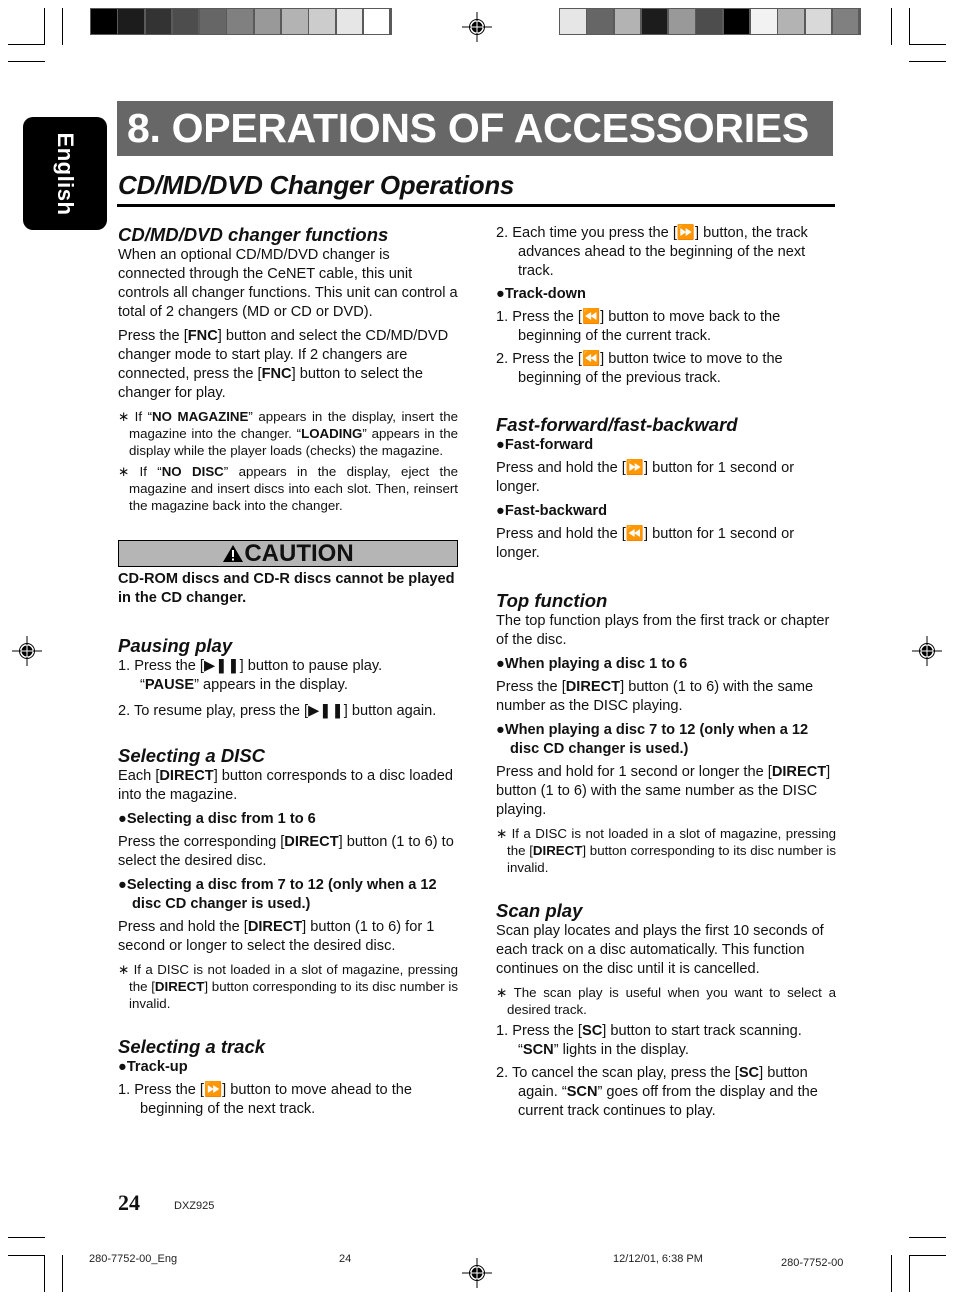  What do you see at coordinates (153, 1067) in the screenshot?
I see `bullet-track-up: ●Track-up` at bounding box center [153, 1067].